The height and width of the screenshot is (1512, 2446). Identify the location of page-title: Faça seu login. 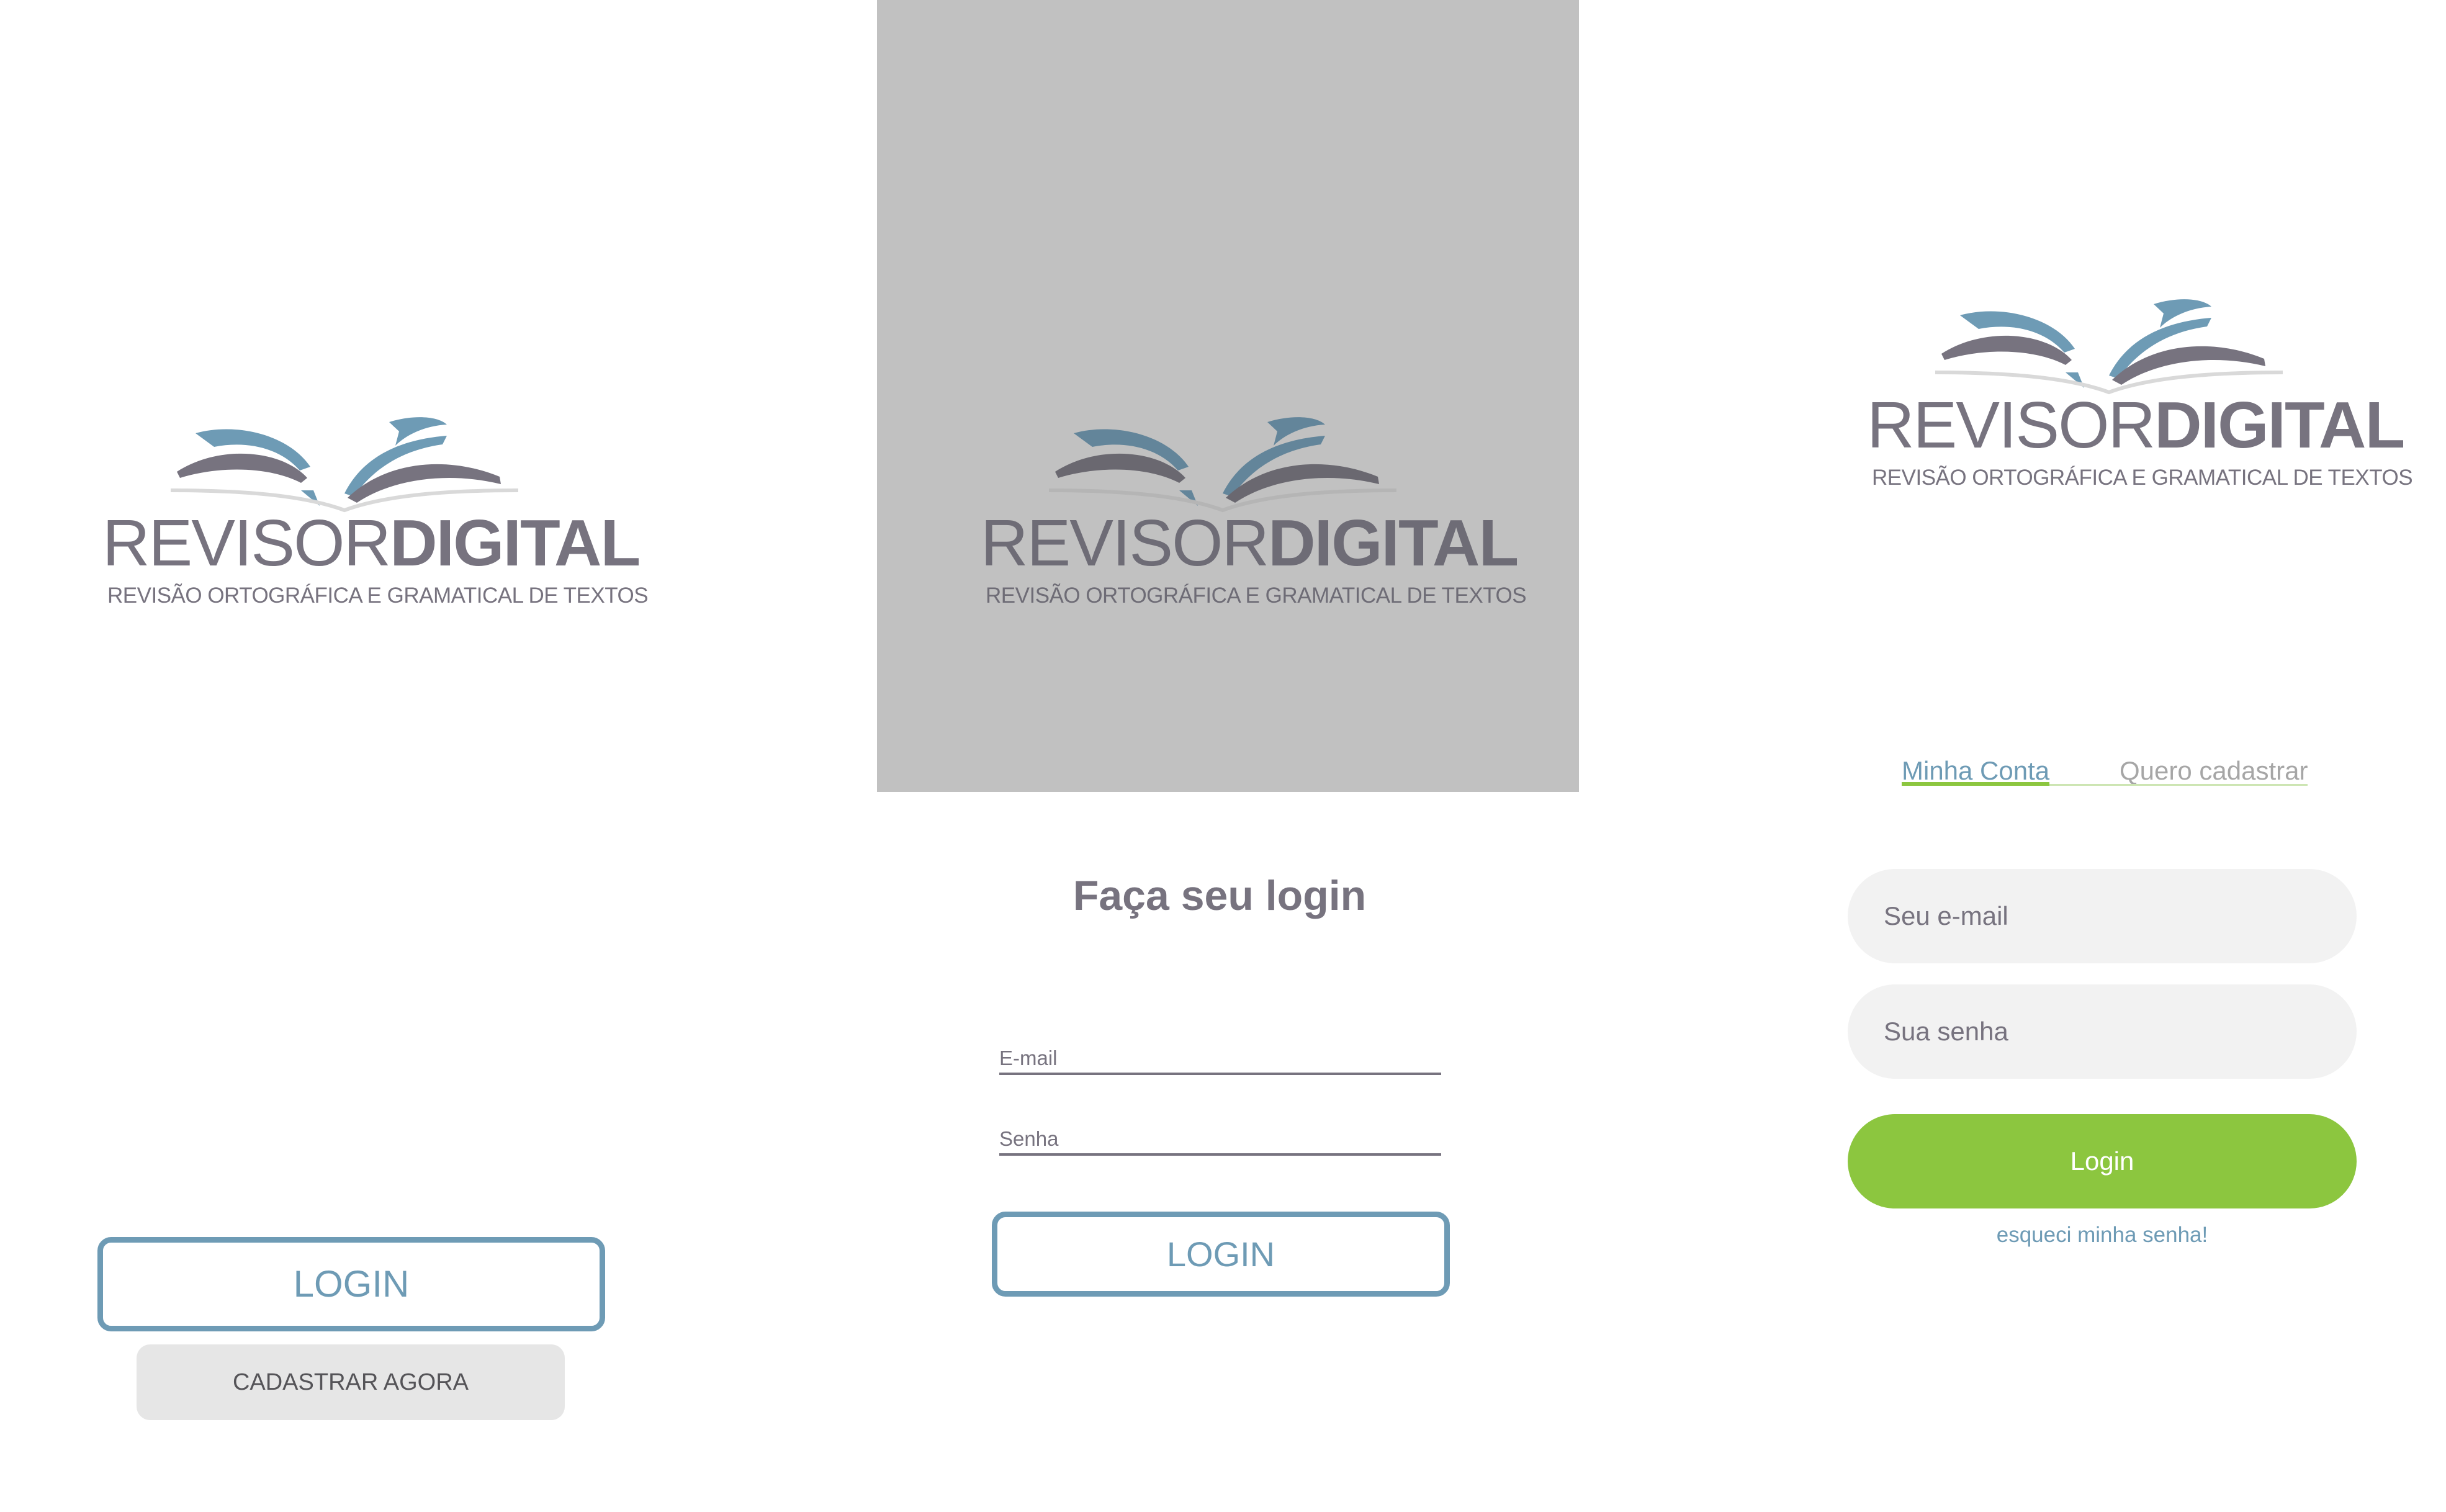
(1219, 895).